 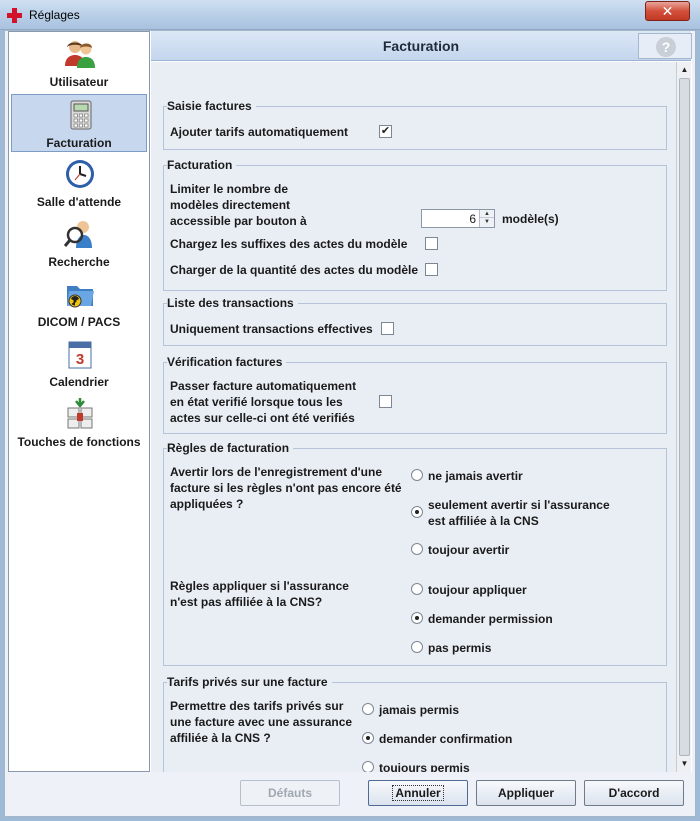 What do you see at coordinates (289, 244) in the screenshot?
I see `suffix-label: Chargez les suffixes des actes du modèle` at bounding box center [289, 244].